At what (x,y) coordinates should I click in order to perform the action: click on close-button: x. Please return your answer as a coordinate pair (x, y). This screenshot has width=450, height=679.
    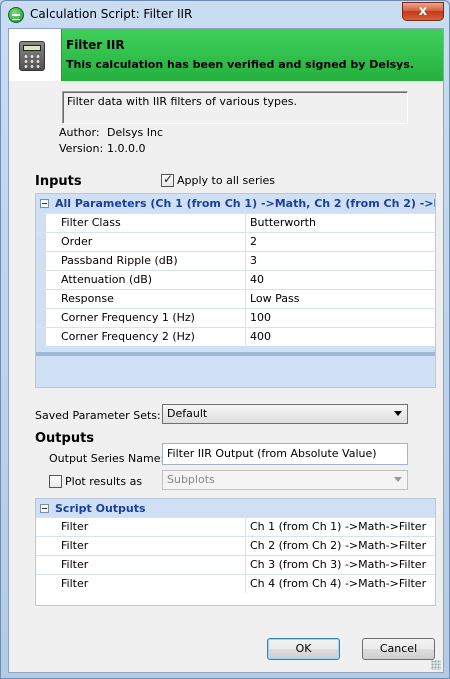
    Looking at the image, I should click on (423, 11).